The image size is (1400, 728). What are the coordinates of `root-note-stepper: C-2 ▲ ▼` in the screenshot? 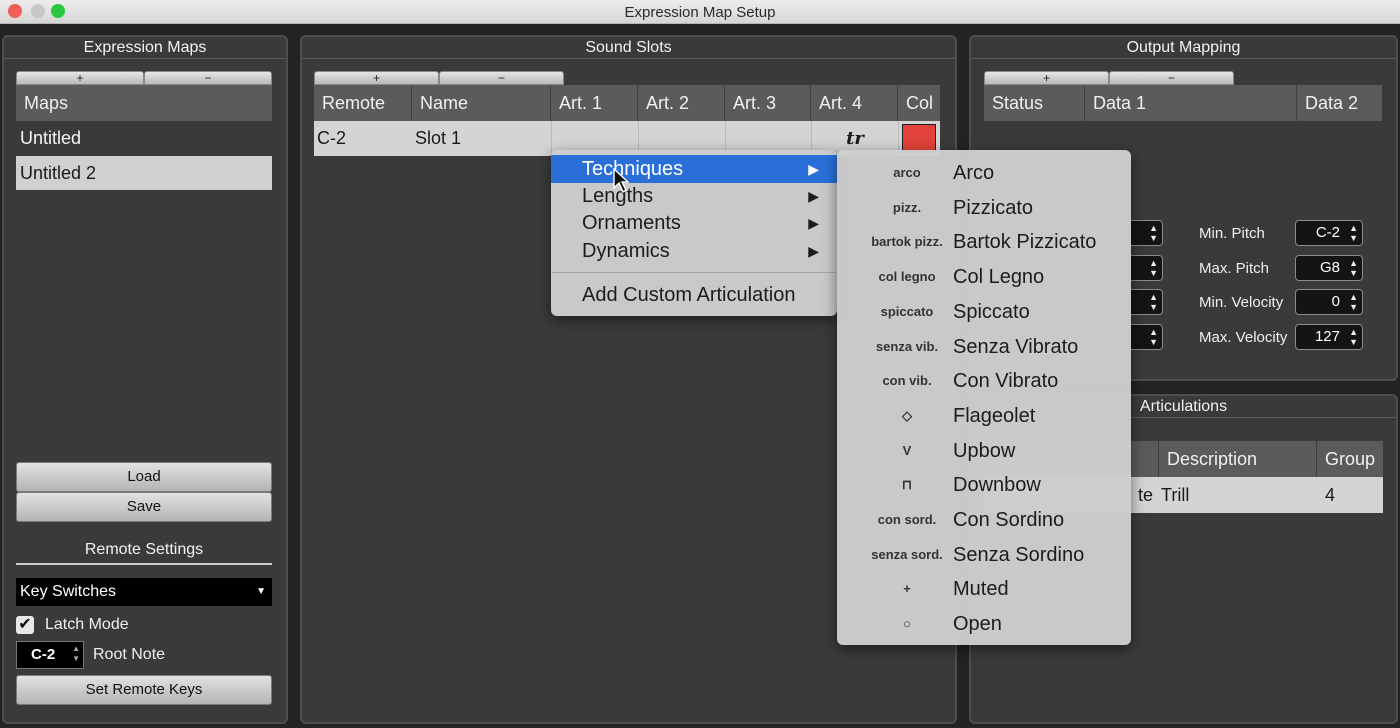 It's located at (50, 655).